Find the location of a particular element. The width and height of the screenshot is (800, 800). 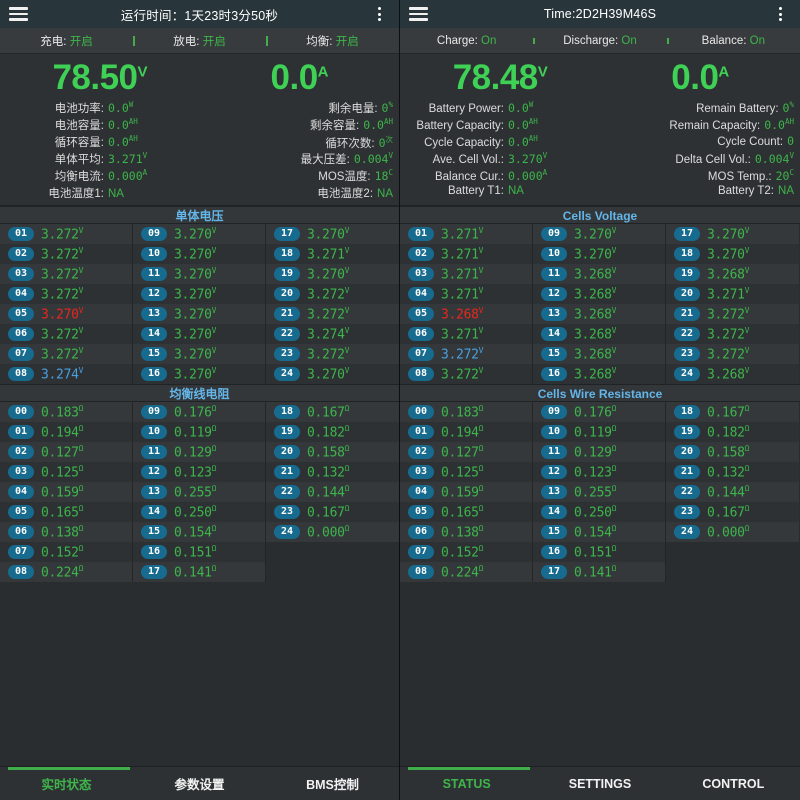

tab-实时状态: 实时状态 is located at coordinates (66, 783).